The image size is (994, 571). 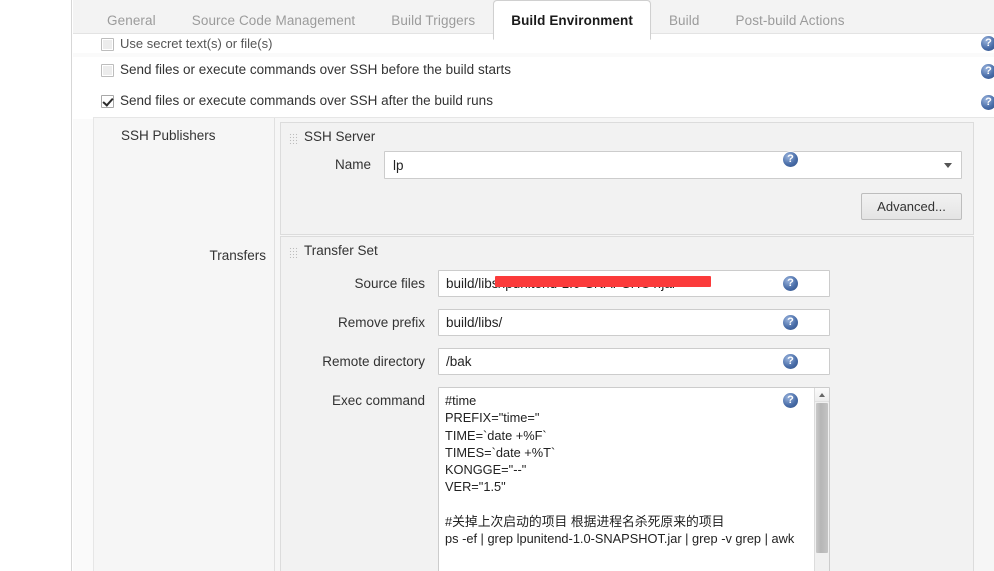 I want to click on ssh-server-title: SSH Server, so click(x=340, y=136).